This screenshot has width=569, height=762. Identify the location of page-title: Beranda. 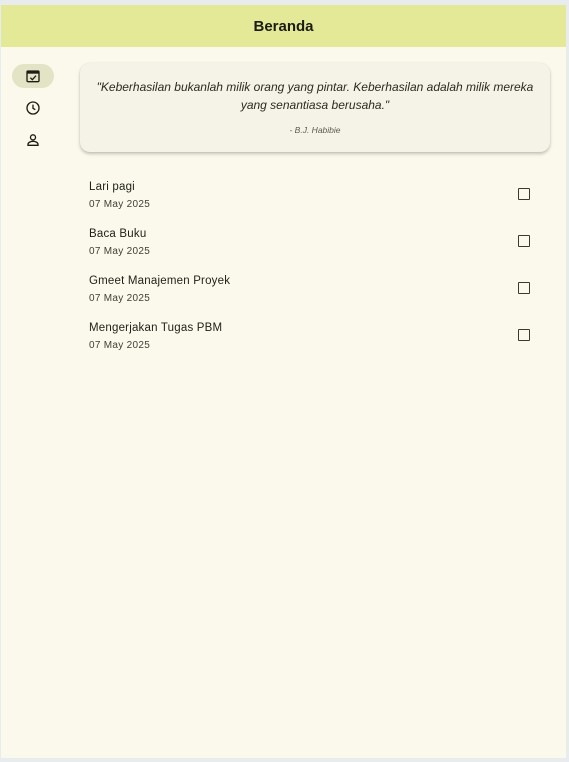
(283, 26).